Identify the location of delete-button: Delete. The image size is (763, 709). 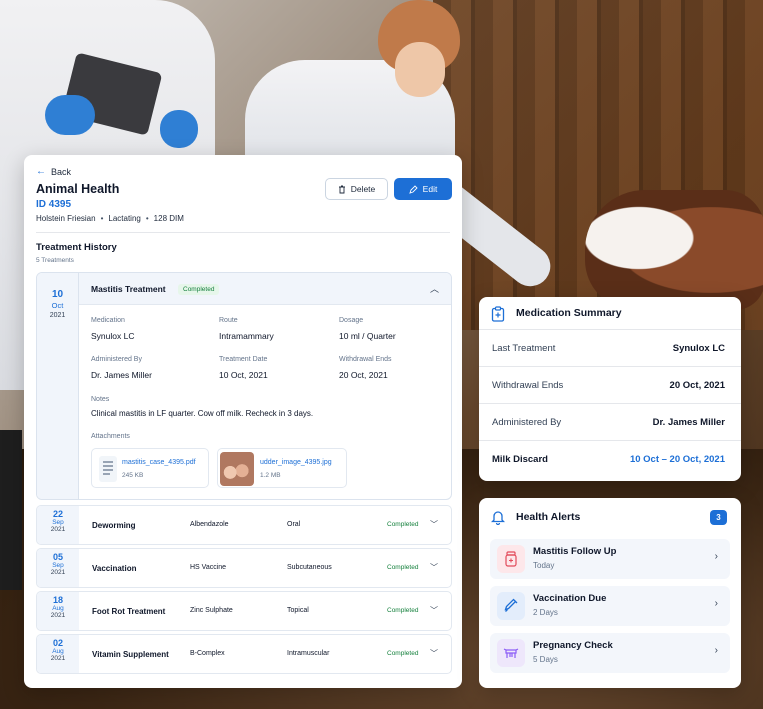
(356, 189).